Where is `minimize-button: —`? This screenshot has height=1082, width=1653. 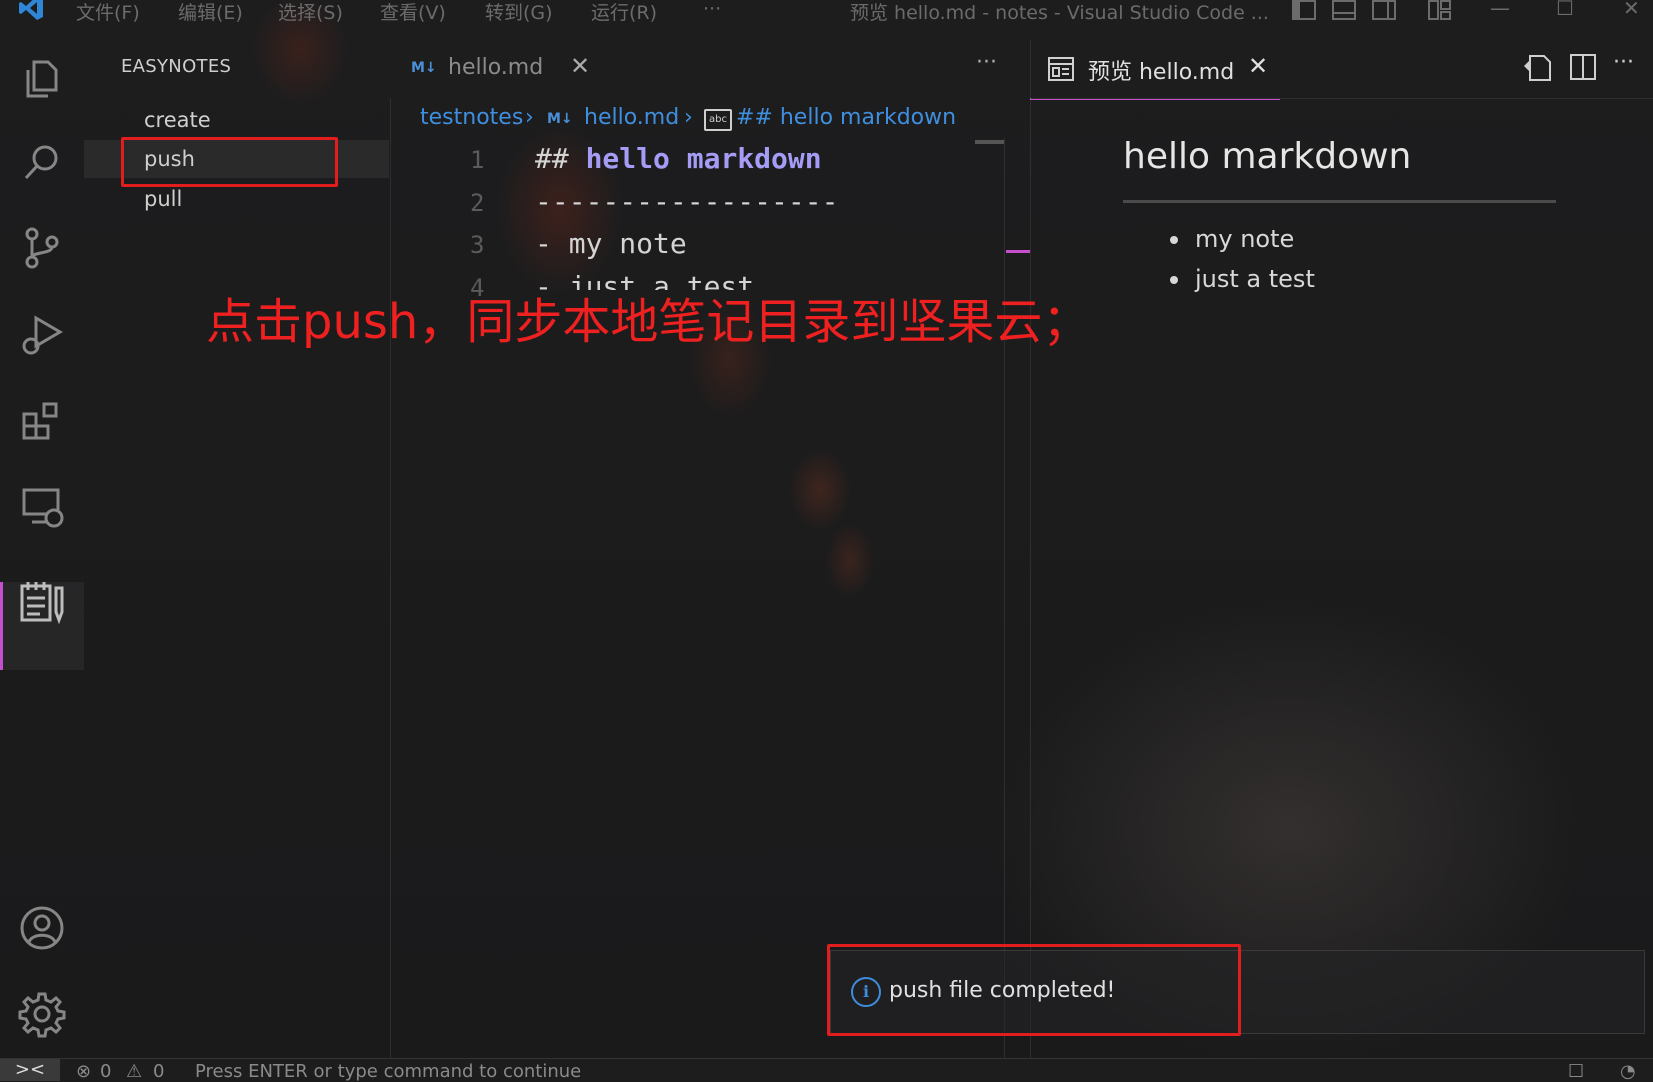 minimize-button: — is located at coordinates (1500, 10).